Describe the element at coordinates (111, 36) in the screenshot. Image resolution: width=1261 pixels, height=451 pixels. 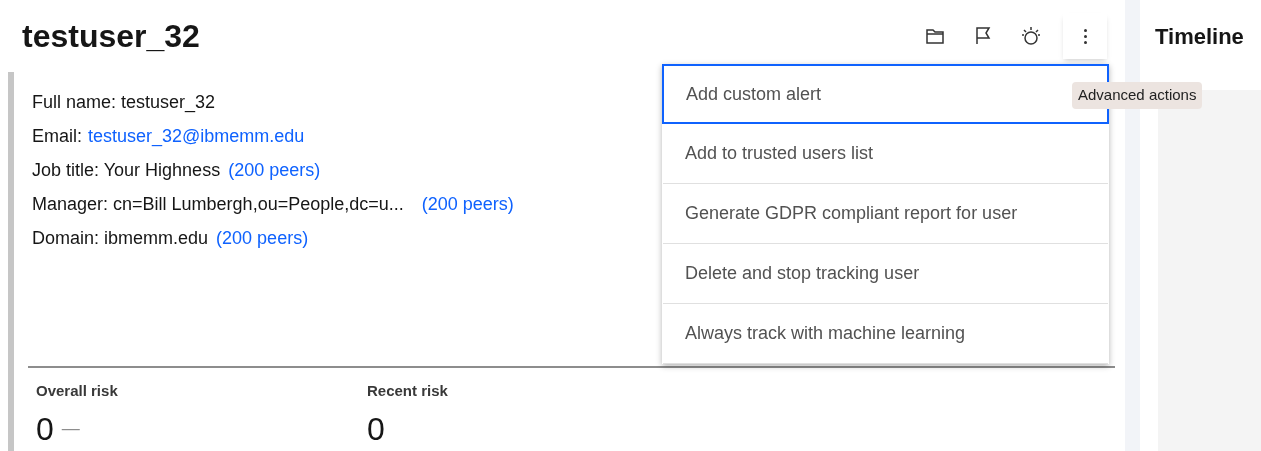
I see `user-title: testuser_32` at that location.